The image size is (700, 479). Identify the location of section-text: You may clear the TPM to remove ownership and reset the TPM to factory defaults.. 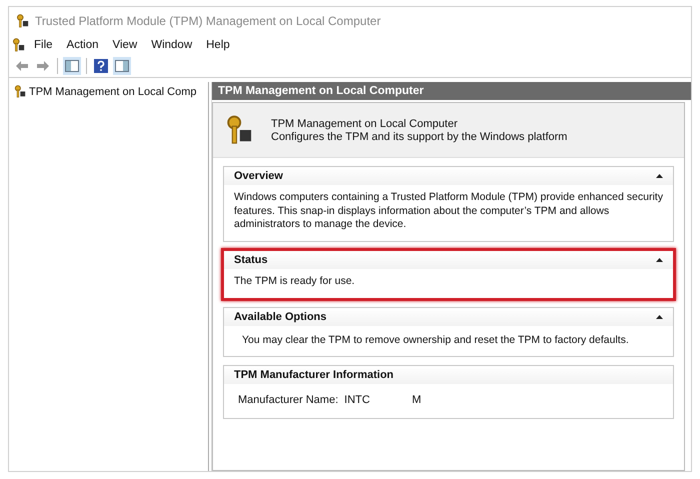
(435, 340).